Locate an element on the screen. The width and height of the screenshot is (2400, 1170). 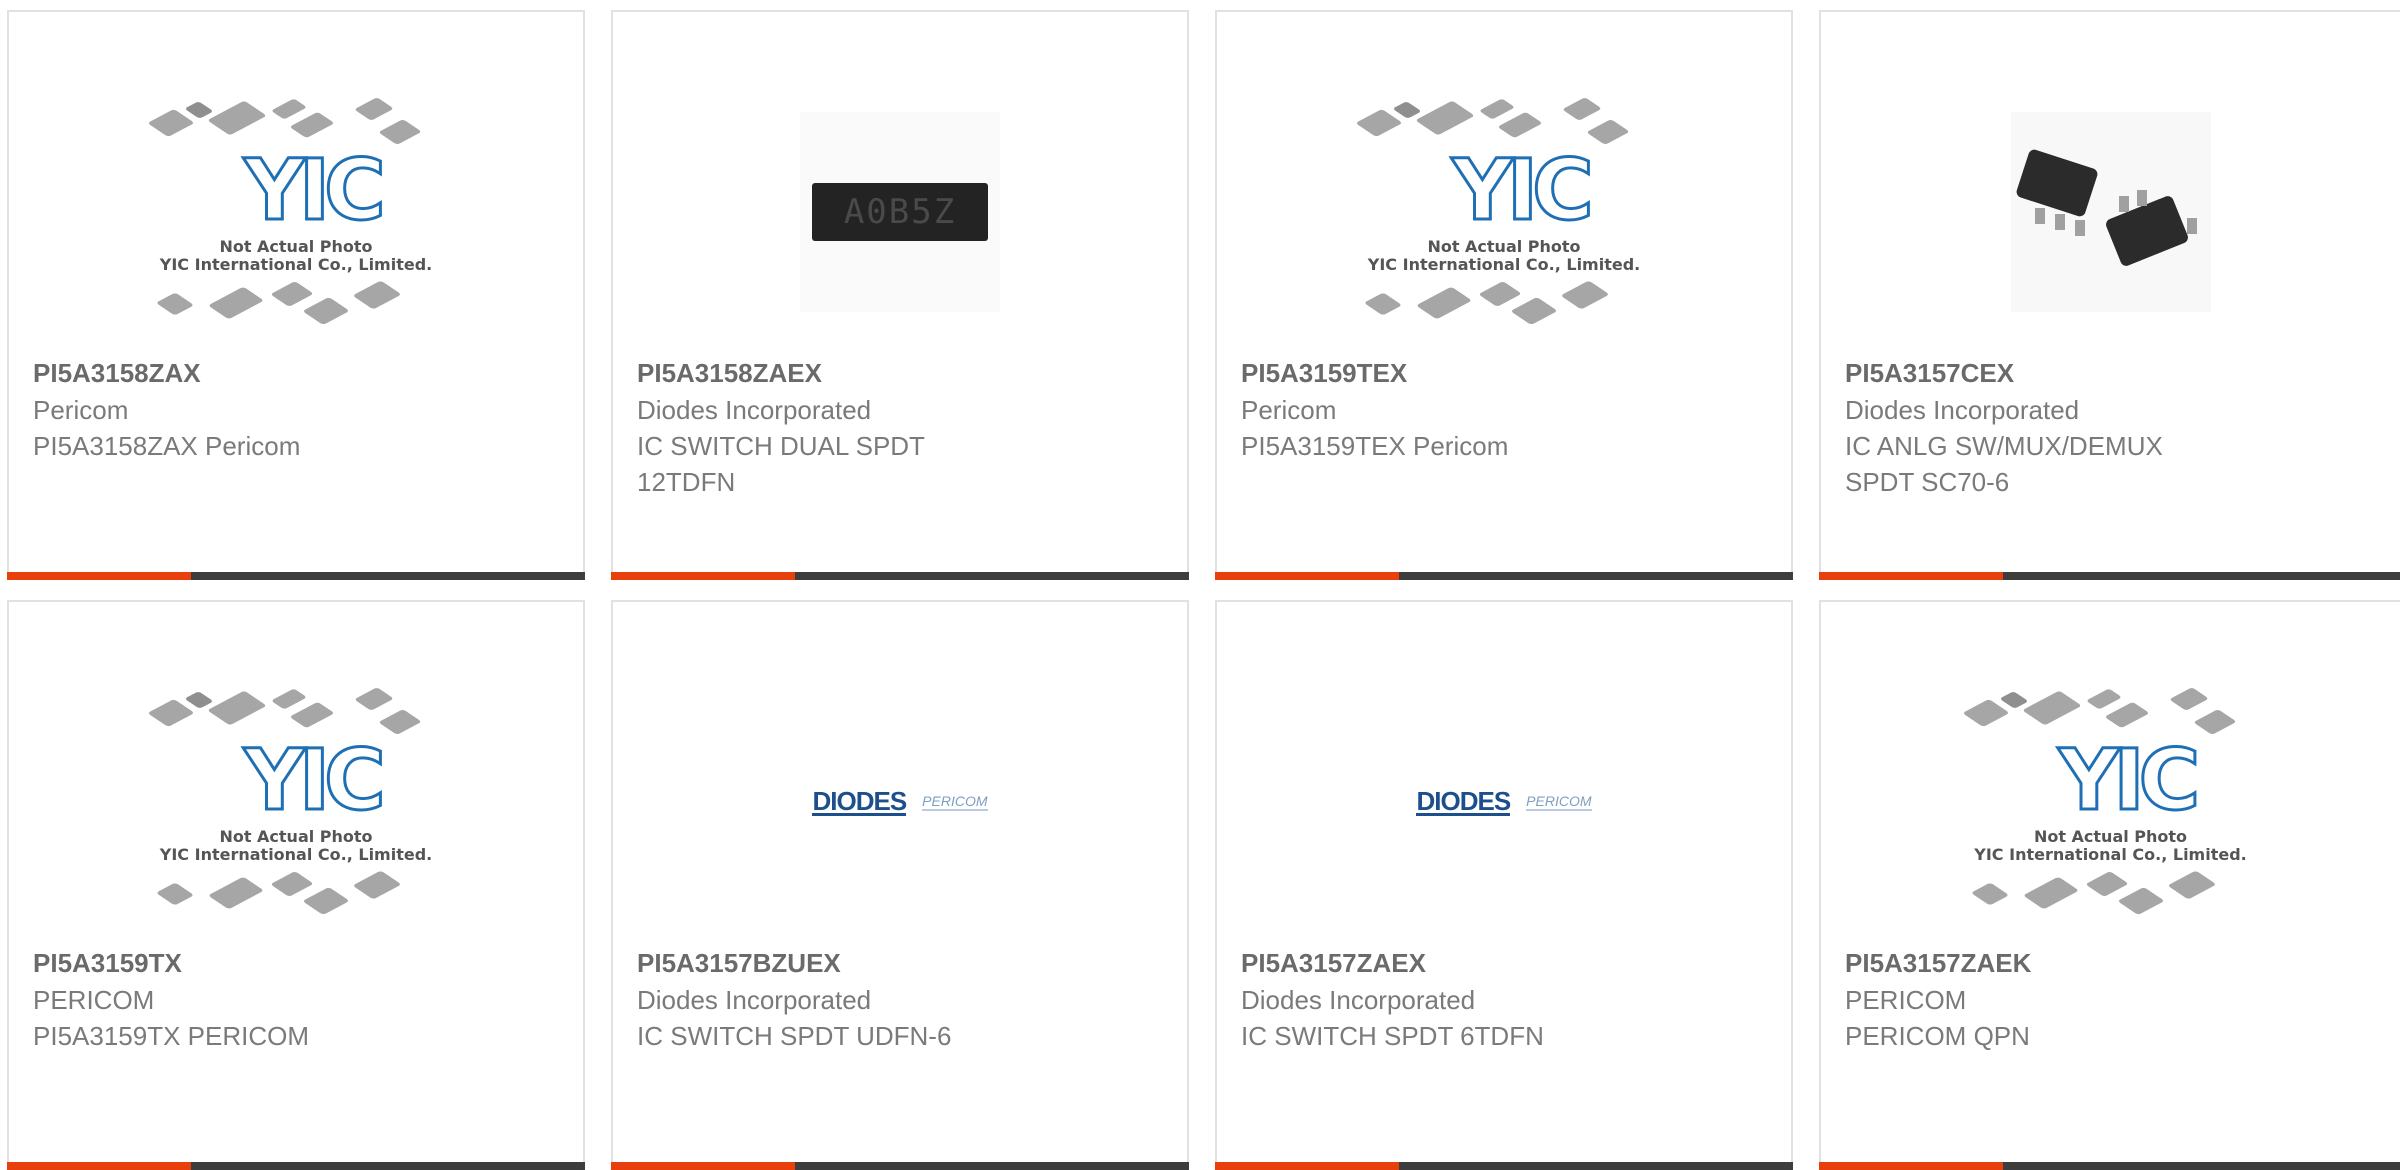
part-number: PI5A3157CEX is located at coordinates (2110, 373).